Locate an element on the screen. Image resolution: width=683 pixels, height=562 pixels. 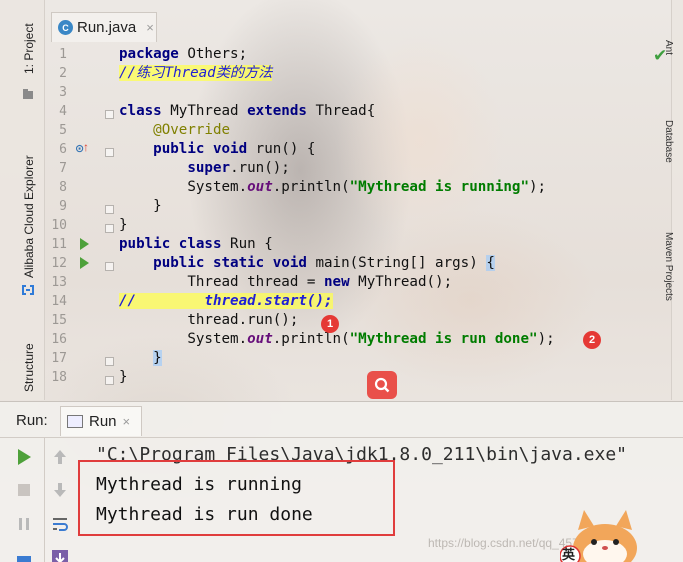
java-class-icon: C is located at coordinates (65, 27).